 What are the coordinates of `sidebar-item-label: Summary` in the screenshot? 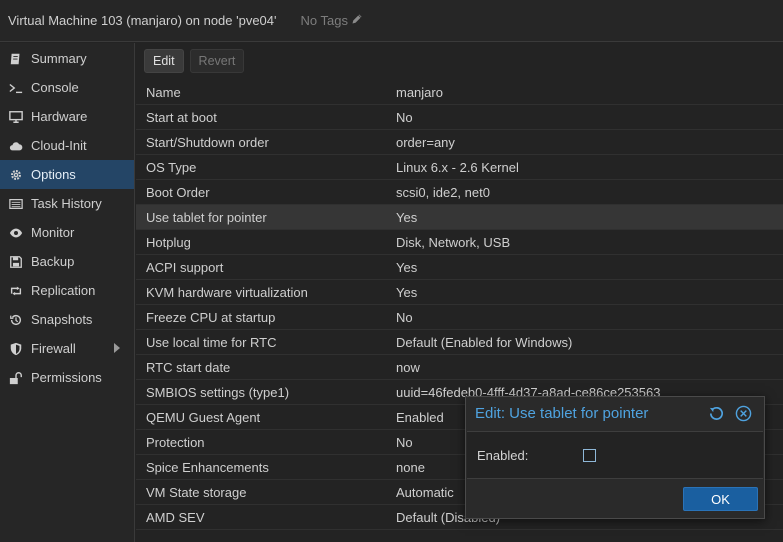 It's located at (59, 58).